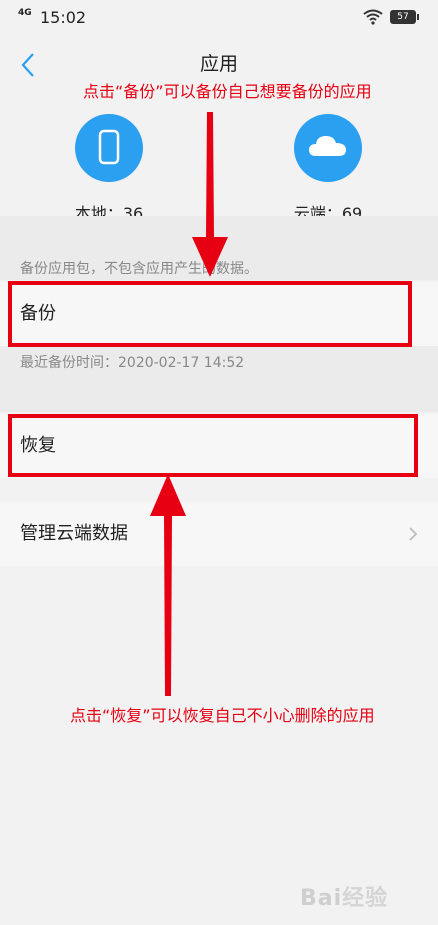 Image resolution: width=438 pixels, height=925 pixels. What do you see at coordinates (210, 194) in the screenshot?
I see `arrow-down-icon` at bounding box center [210, 194].